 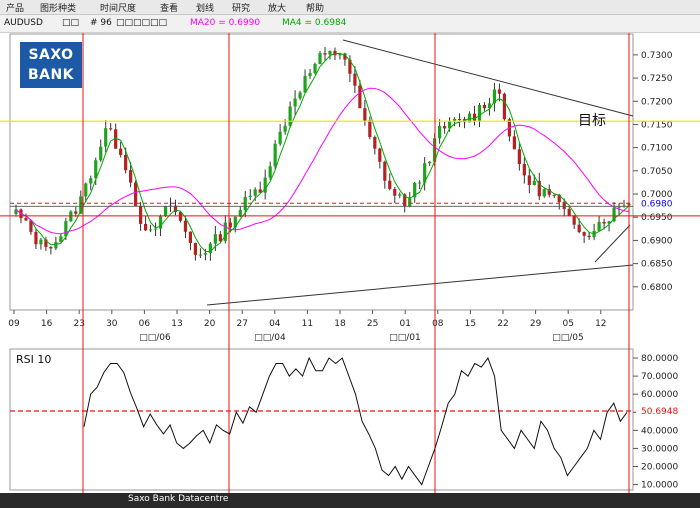 What do you see at coordinates (502, 324) in the screenshot?
I see `x-tick-label: 22` at bounding box center [502, 324].